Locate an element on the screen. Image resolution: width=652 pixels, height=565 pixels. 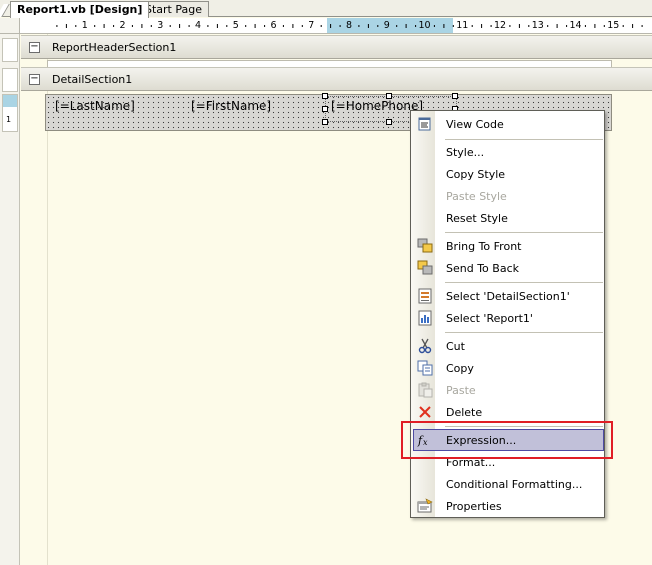
ruler-label: 14 is located at coordinates (575, 25).